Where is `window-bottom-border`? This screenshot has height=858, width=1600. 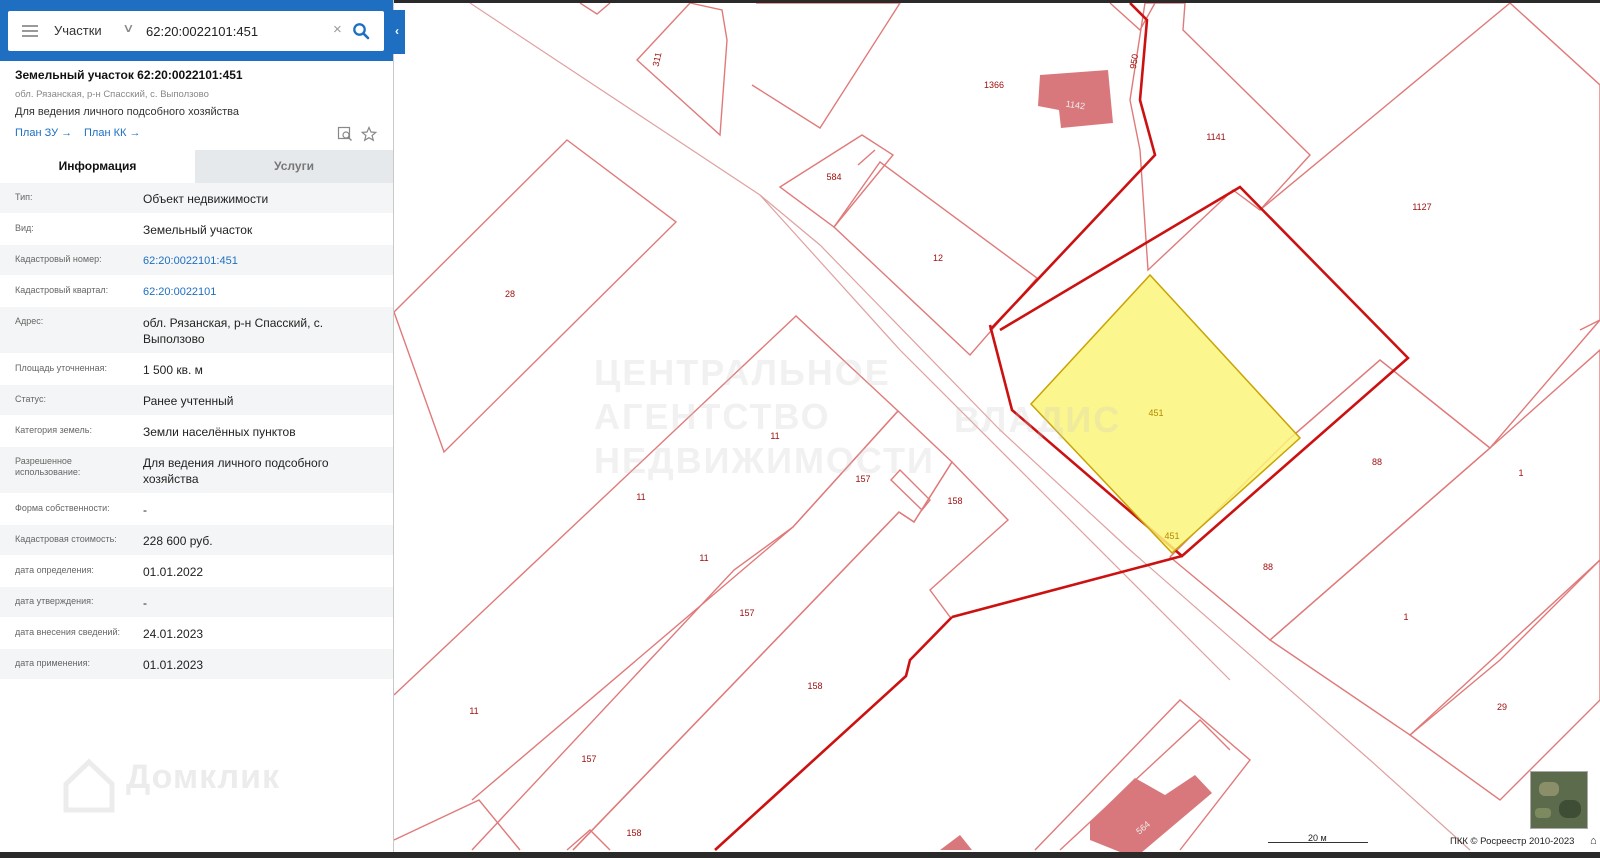
window-bottom-border is located at coordinates (800, 855).